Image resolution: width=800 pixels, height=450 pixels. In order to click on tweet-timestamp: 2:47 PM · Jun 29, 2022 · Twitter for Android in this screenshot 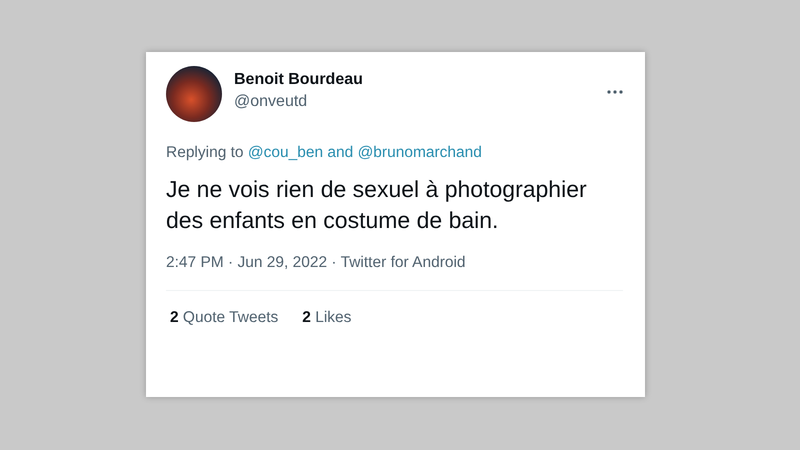, I will do `click(316, 263)`.